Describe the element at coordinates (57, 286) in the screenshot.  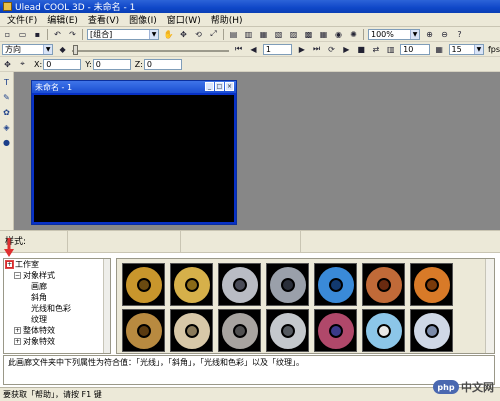
I see `tree-item: 画廊` at that location.